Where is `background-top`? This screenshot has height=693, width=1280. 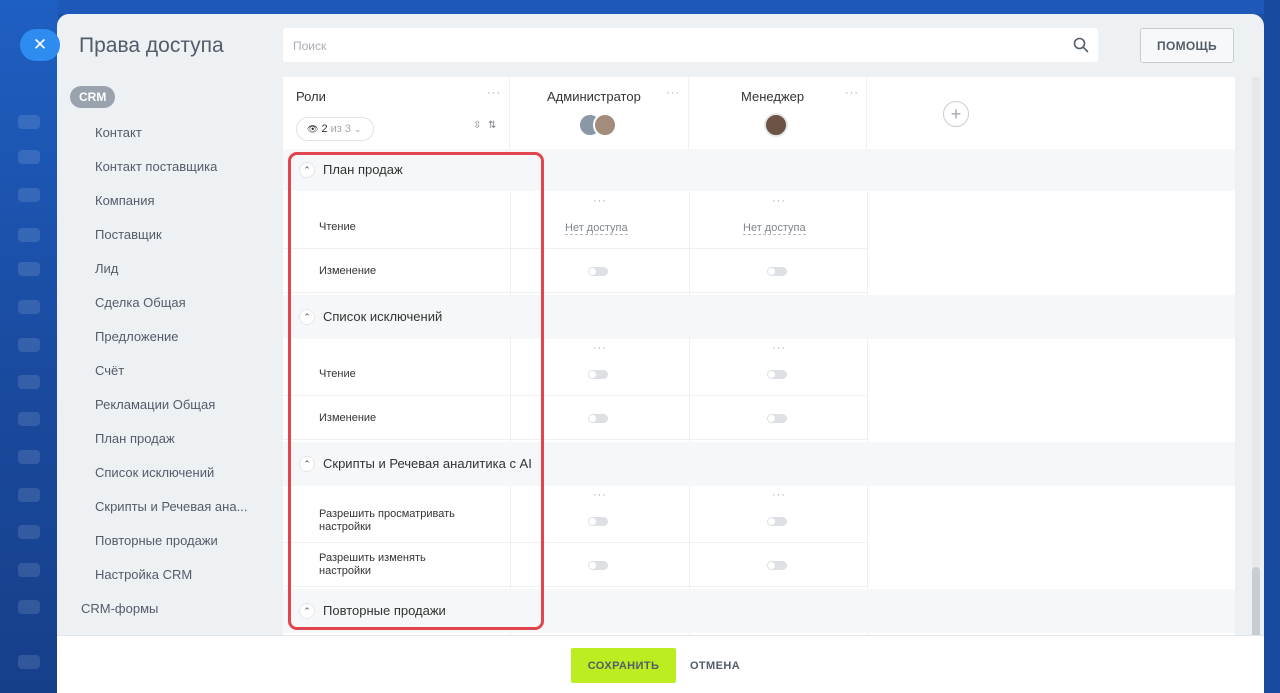
background-top is located at coordinates (669, 7).